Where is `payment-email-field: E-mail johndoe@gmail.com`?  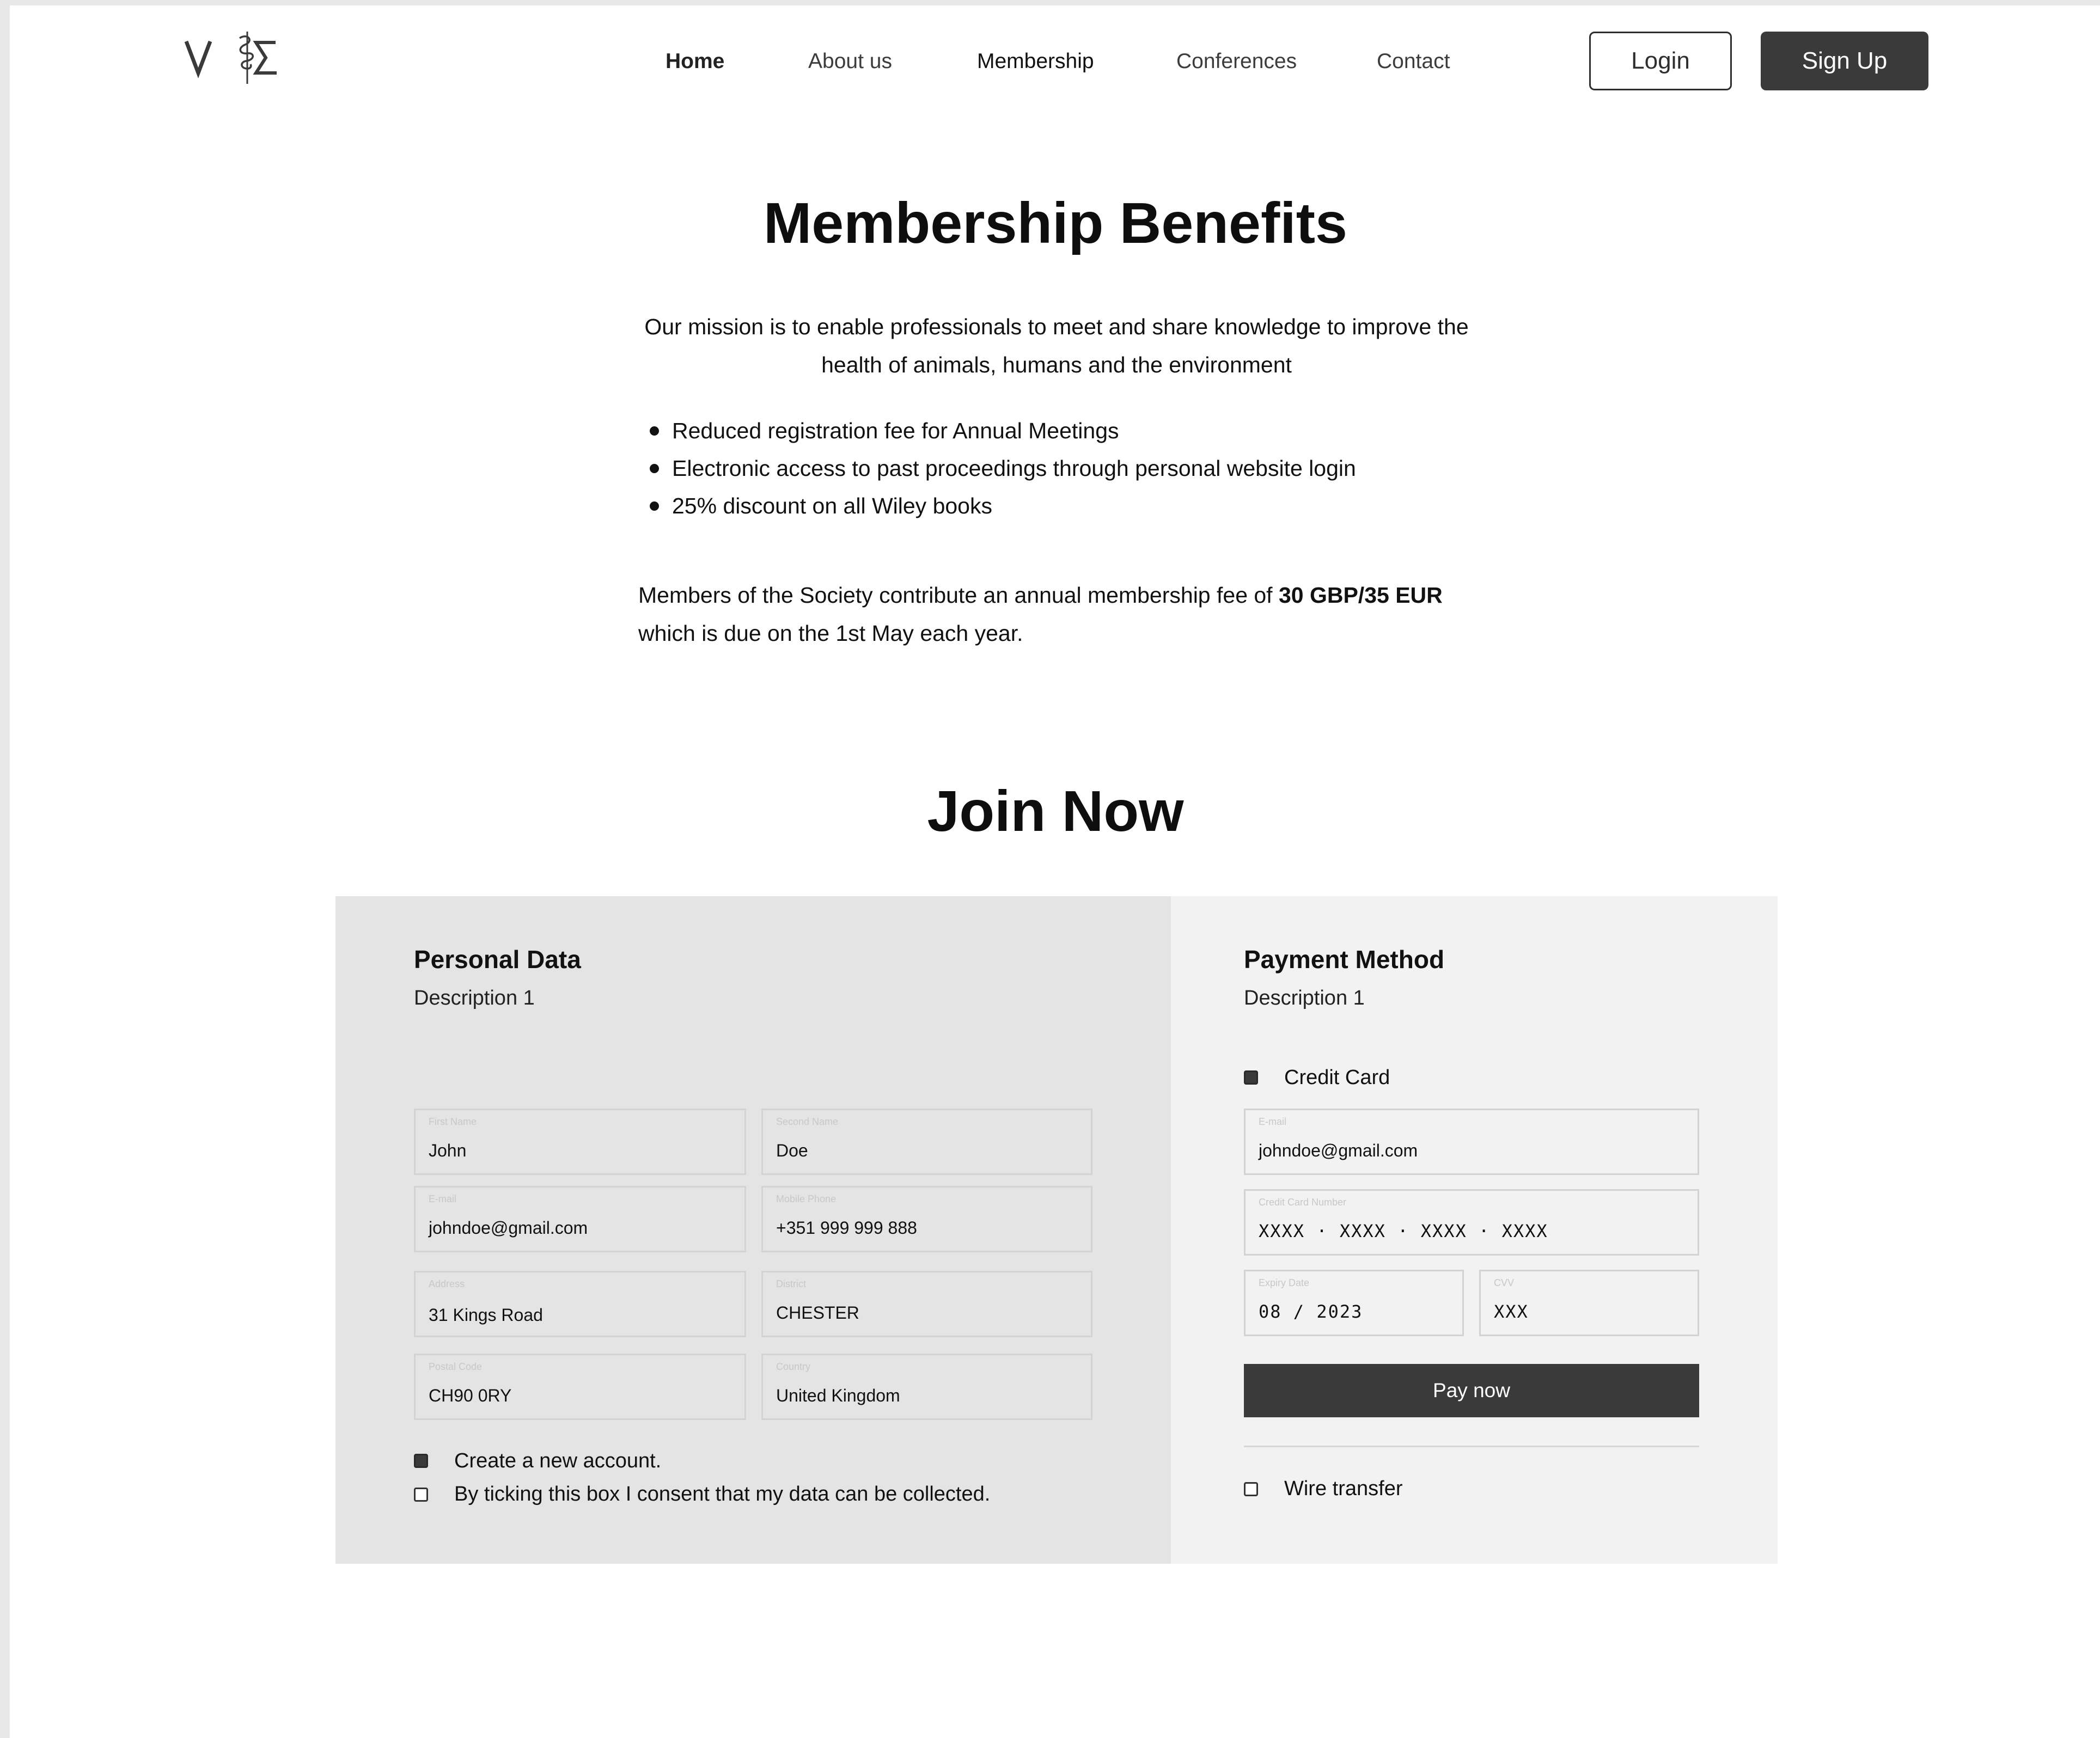 payment-email-field: E-mail johndoe@gmail.com is located at coordinates (1471, 1142).